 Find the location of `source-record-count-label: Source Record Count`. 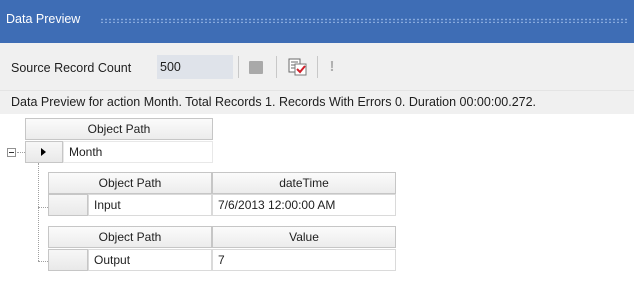

source-record-count-label: Source Record Count is located at coordinates (71, 68).